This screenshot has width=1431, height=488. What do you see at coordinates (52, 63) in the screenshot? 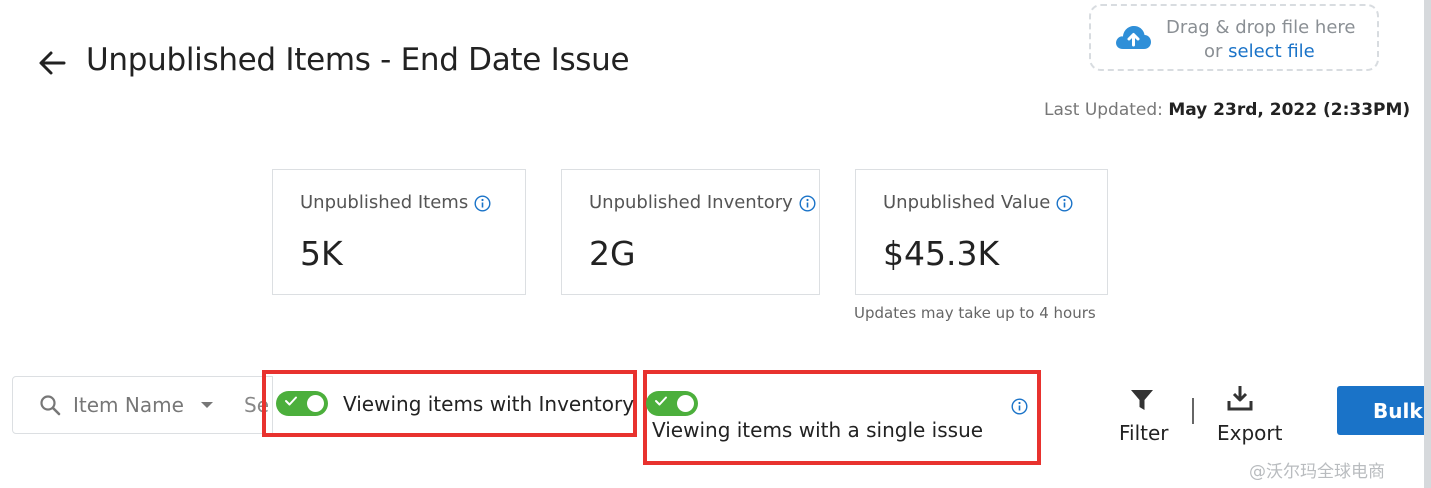
I see `arrow-left-icon` at bounding box center [52, 63].